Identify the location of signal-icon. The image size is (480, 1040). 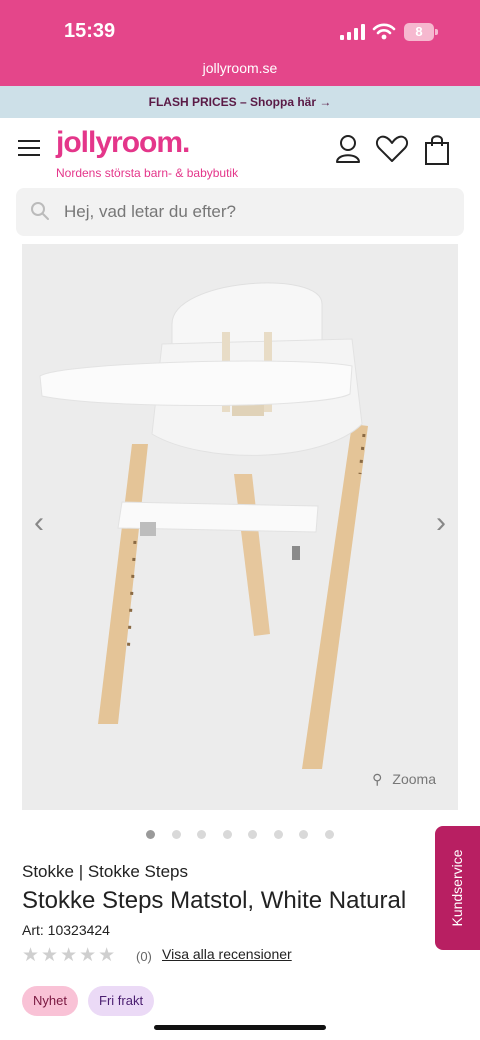
(352, 32).